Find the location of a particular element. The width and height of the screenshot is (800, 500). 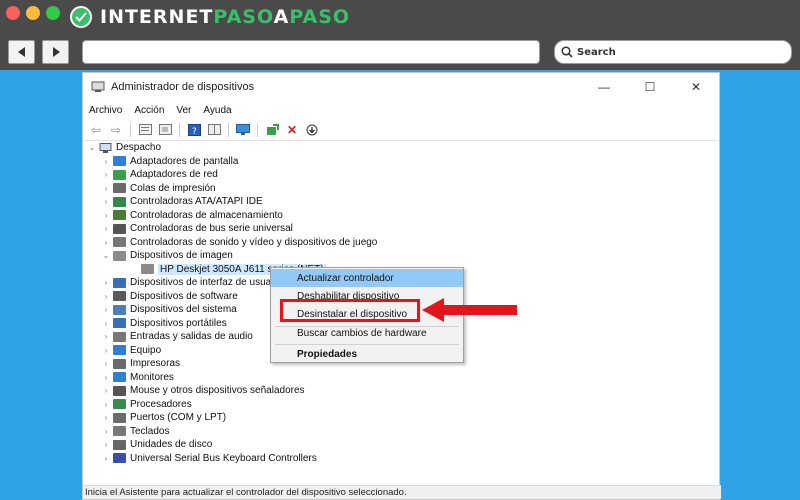

tree-item-label: Colas de impresión is located at coordinates (173, 188).